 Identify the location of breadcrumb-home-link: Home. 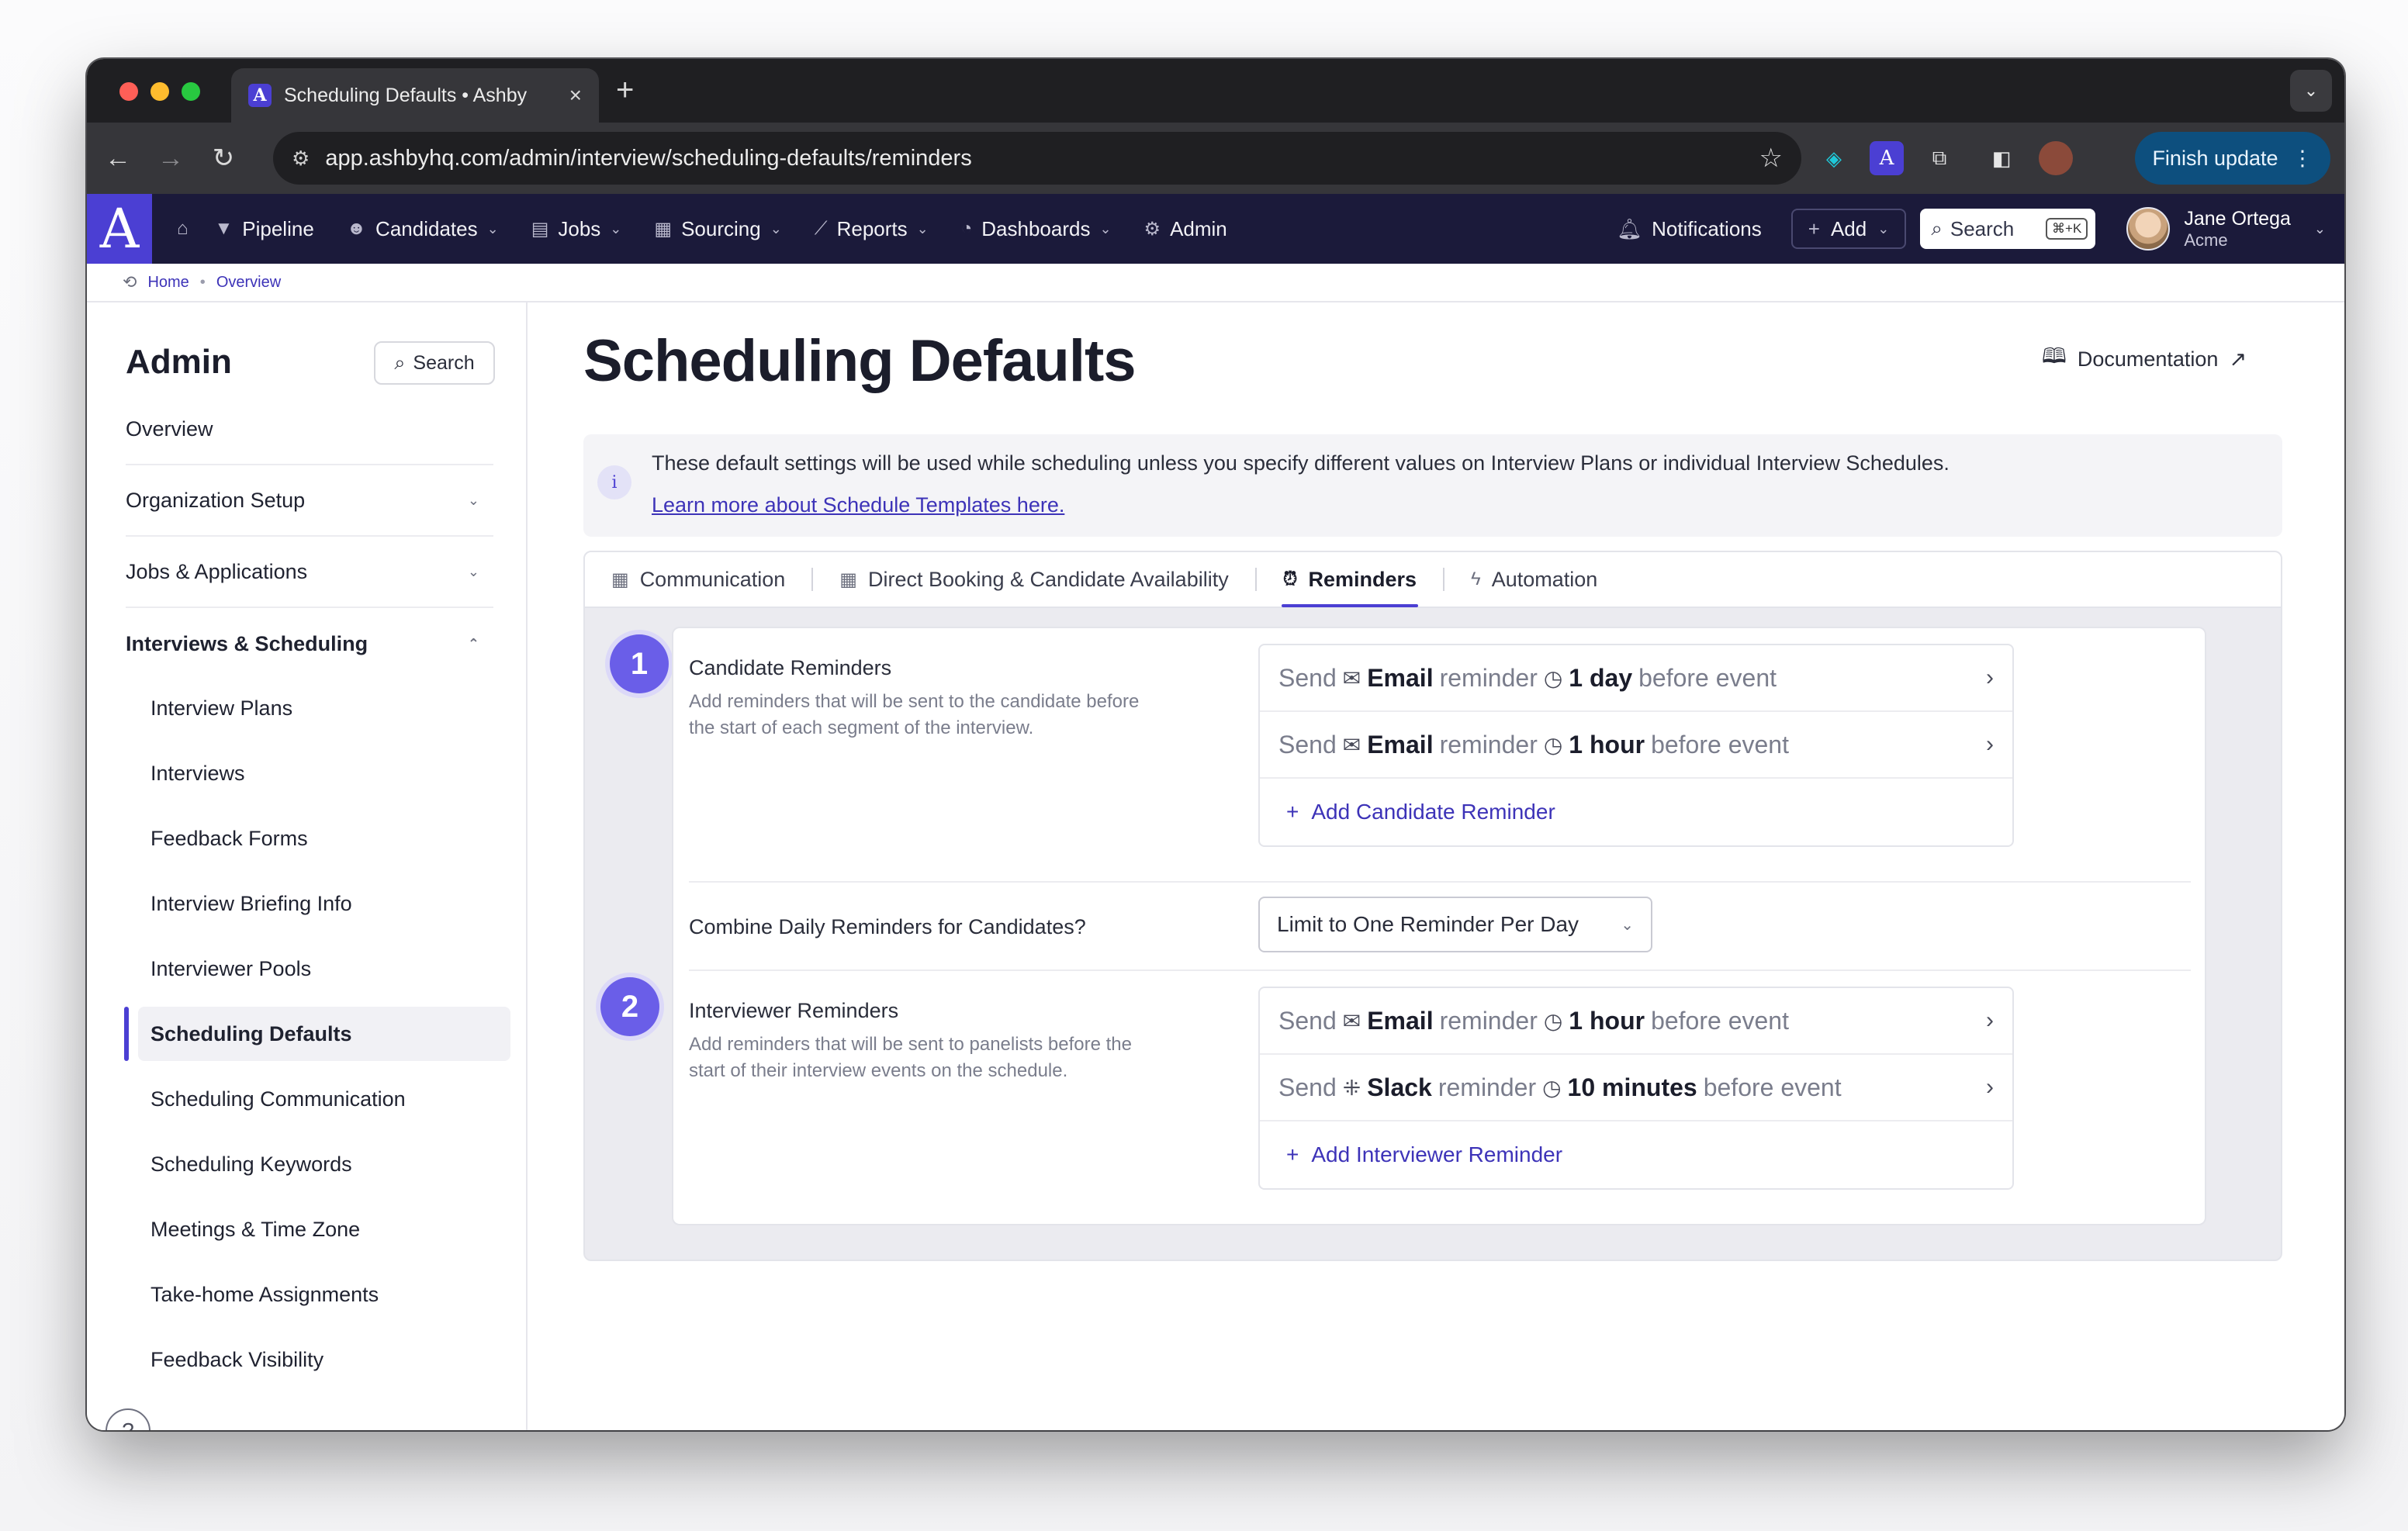
(168, 283).